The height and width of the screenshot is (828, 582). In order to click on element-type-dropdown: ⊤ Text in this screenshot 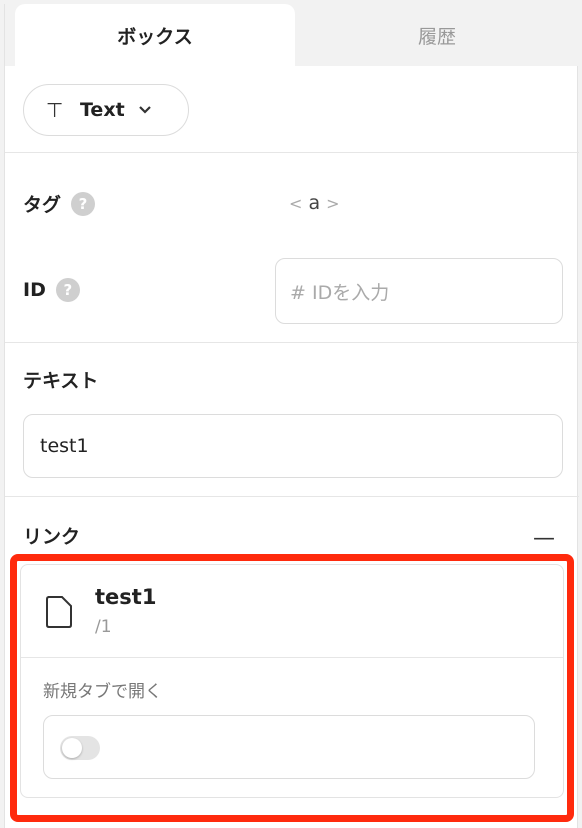, I will do `click(106, 110)`.